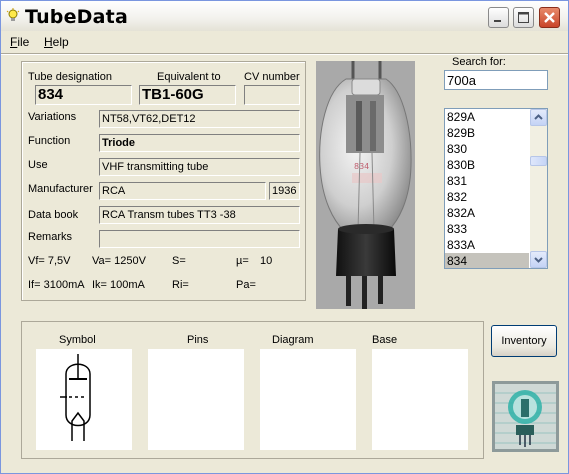 The width and height of the screenshot is (569, 474). I want to click on menu-file: File, so click(19, 42).